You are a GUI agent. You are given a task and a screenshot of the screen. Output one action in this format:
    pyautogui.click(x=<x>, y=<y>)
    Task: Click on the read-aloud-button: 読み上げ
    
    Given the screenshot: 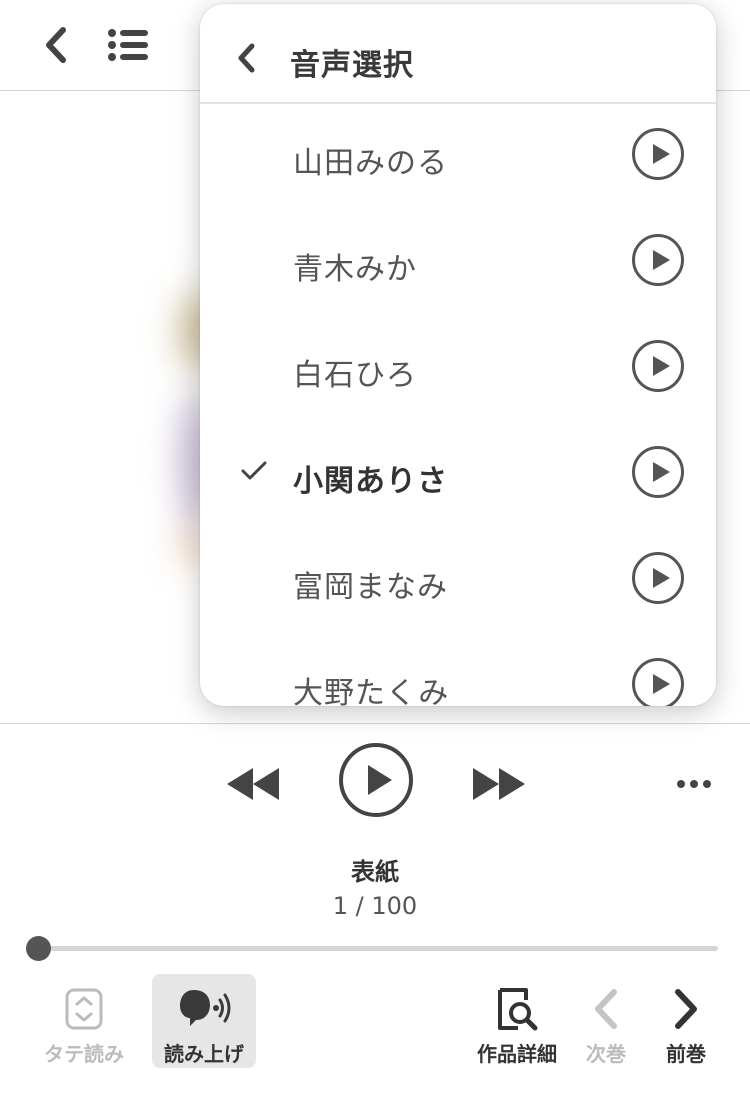 What is the action you would take?
    pyautogui.click(x=204, y=1021)
    